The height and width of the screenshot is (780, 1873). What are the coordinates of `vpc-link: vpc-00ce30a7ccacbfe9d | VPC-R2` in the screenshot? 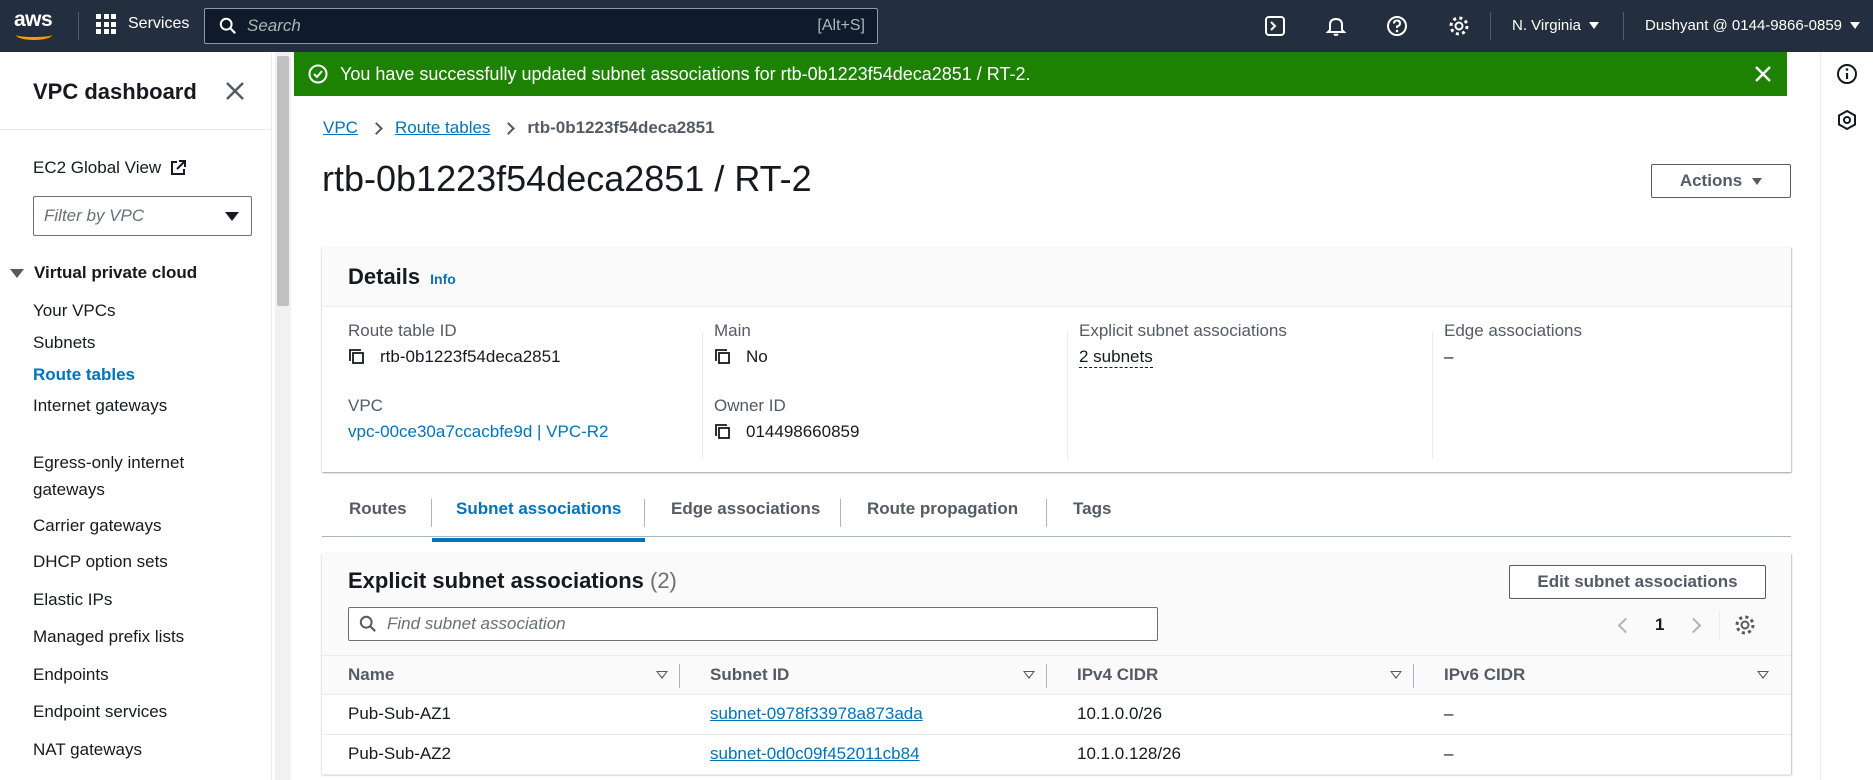 It's located at (478, 432).